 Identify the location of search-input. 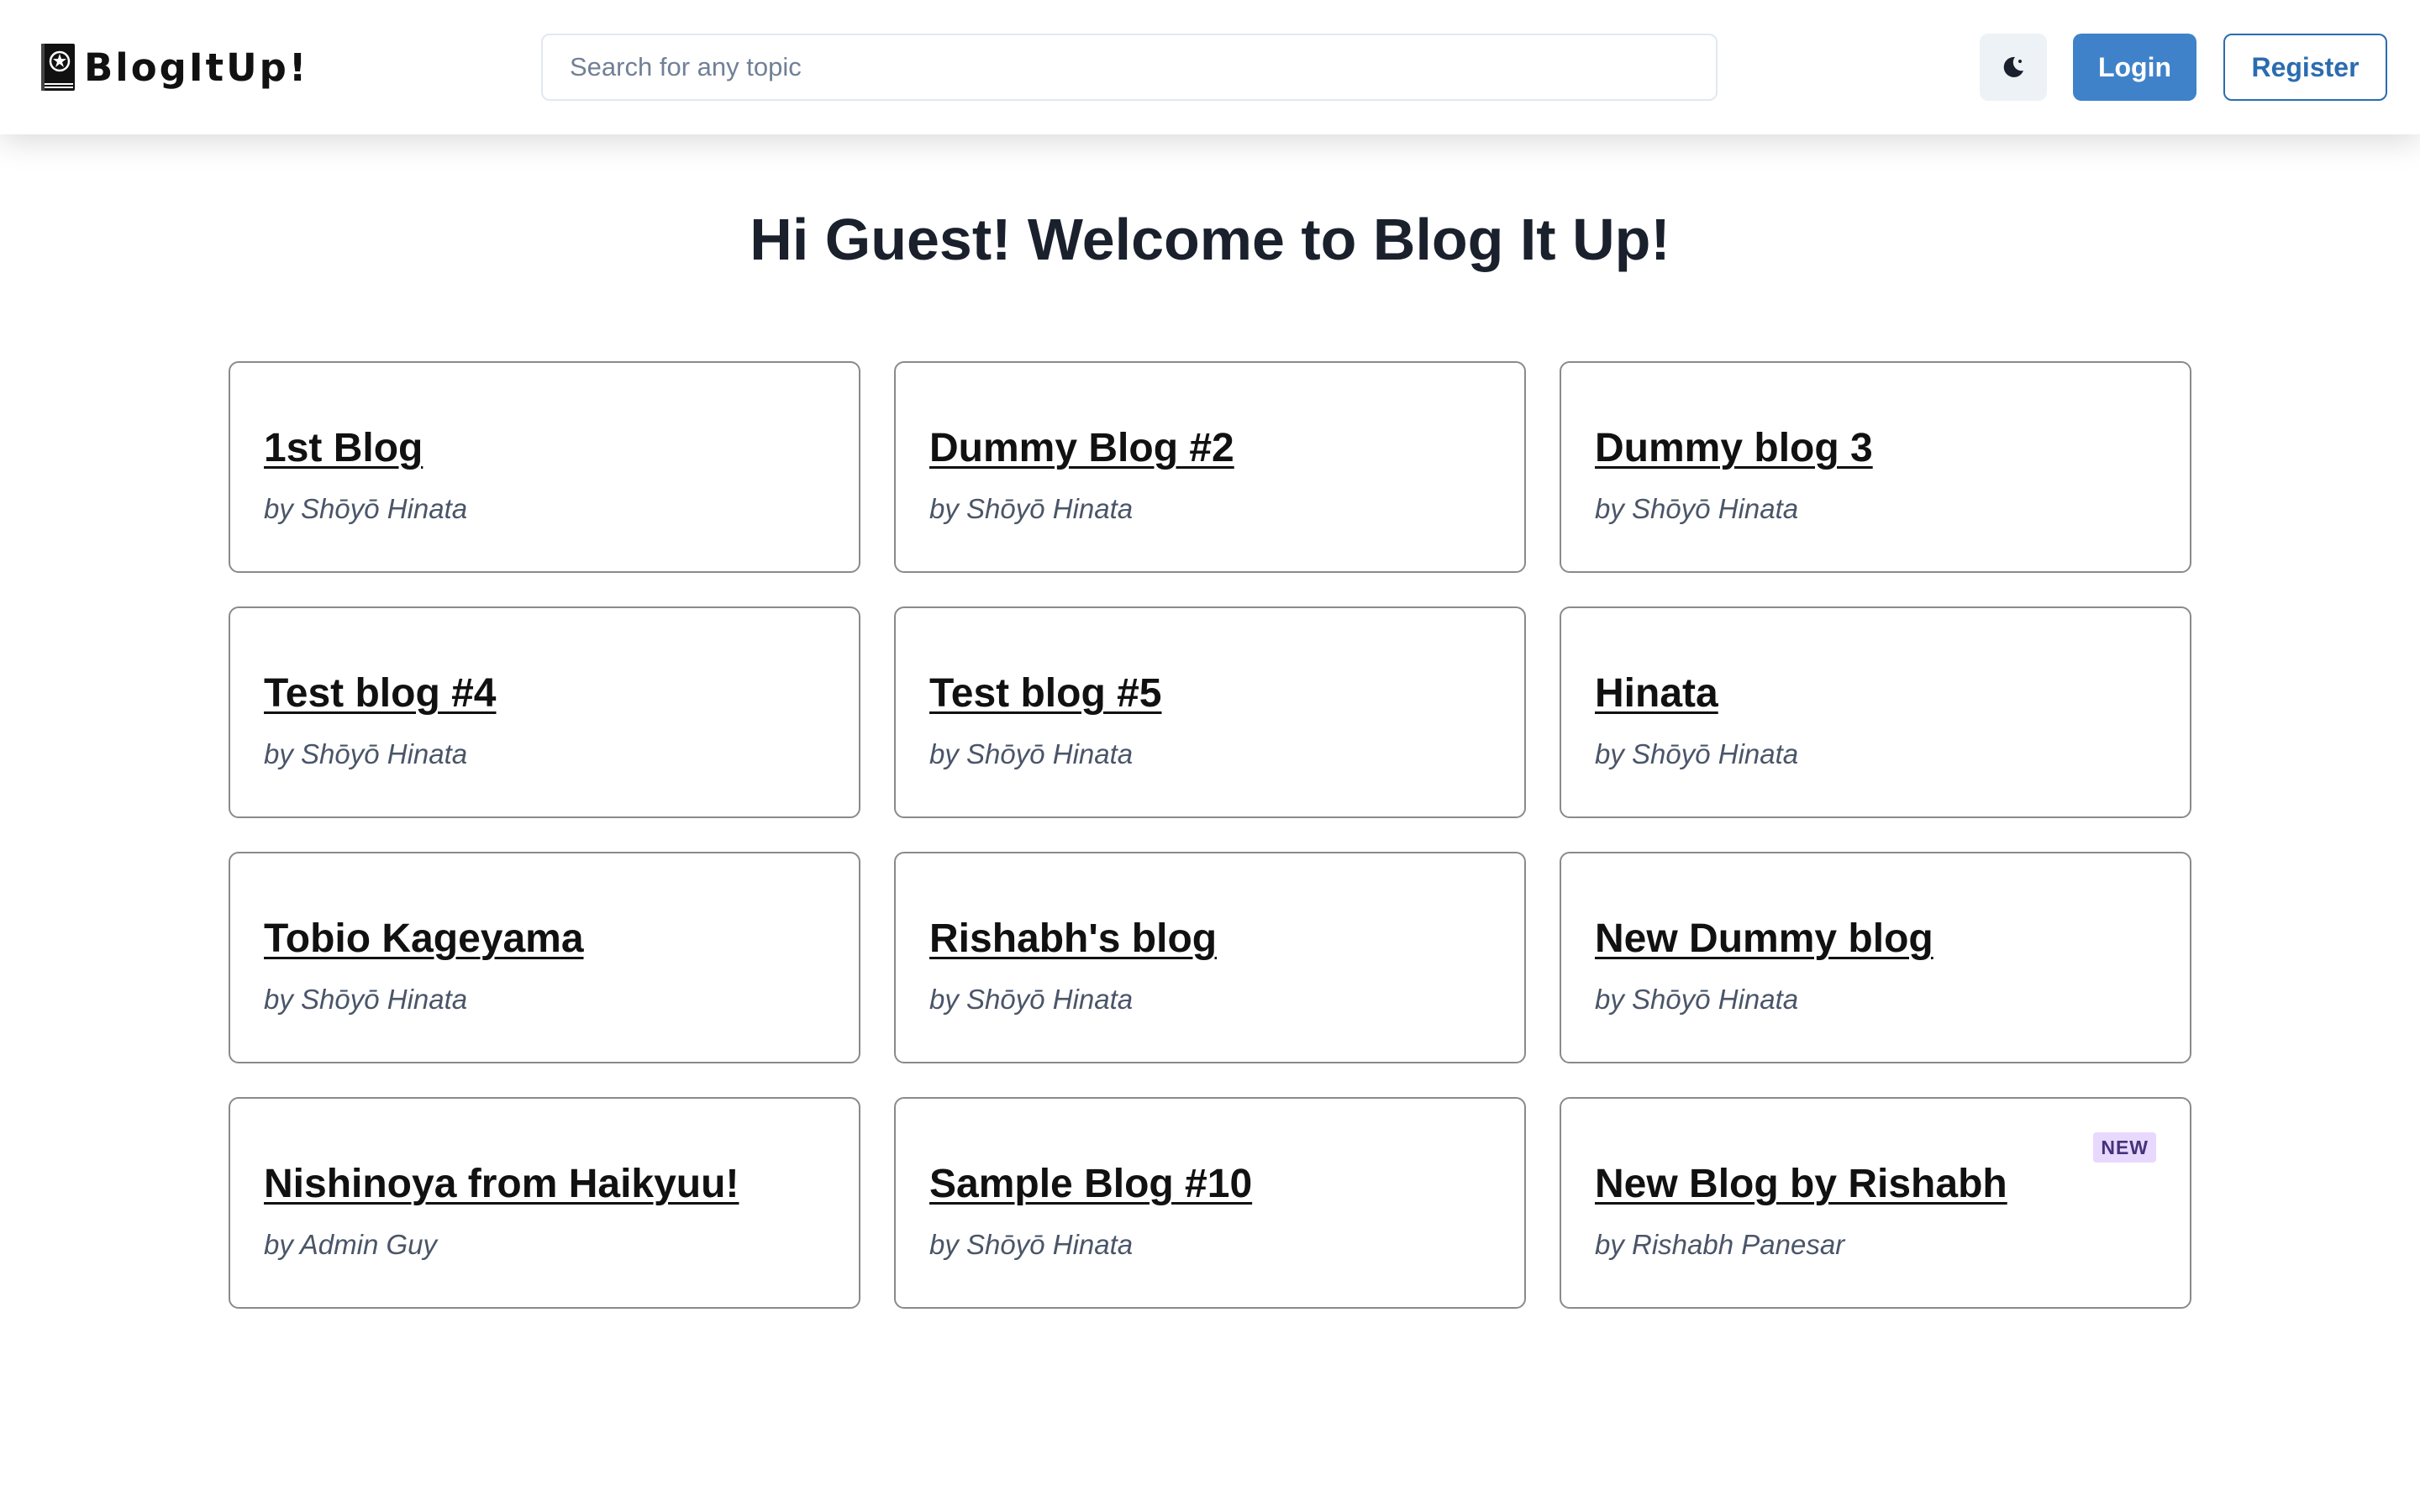
(1130, 67).